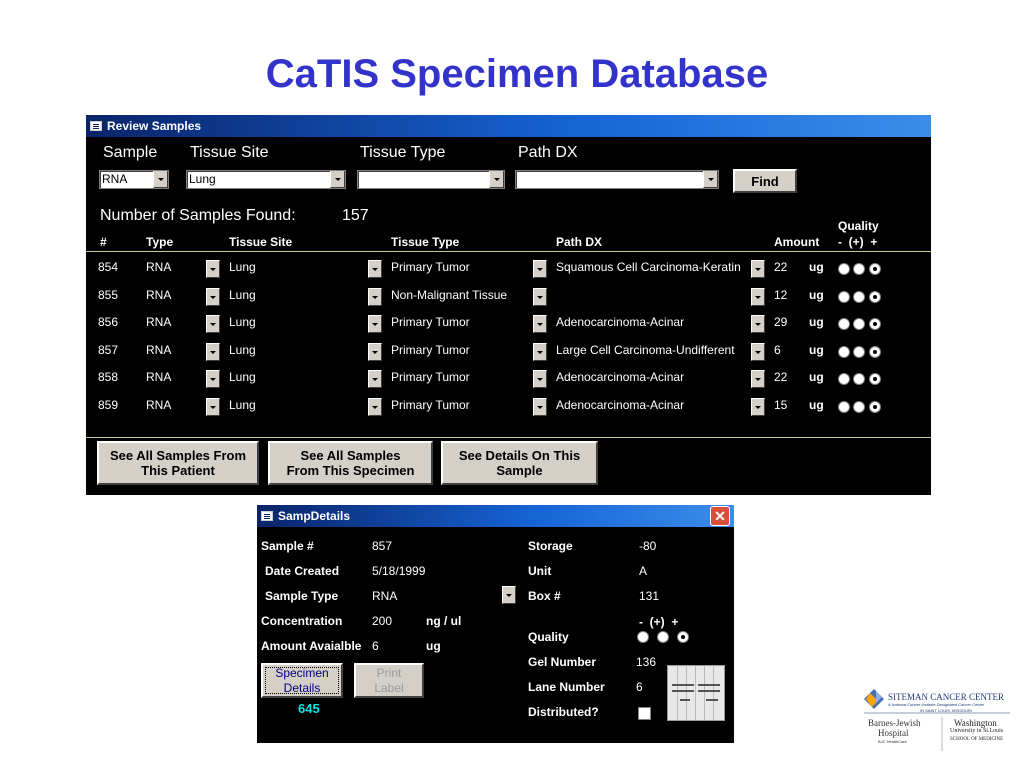  Describe the element at coordinates (389, 680) in the screenshot. I see `print-label-button: Print Label` at that location.